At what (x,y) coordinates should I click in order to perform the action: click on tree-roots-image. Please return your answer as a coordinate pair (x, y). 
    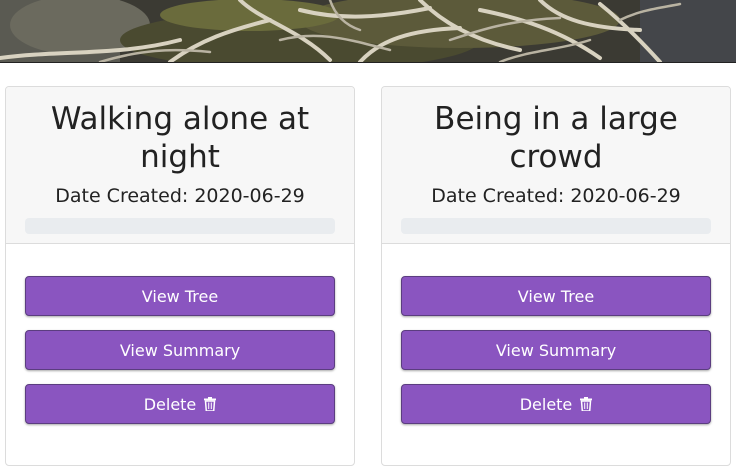
    Looking at the image, I should click on (368, 31).